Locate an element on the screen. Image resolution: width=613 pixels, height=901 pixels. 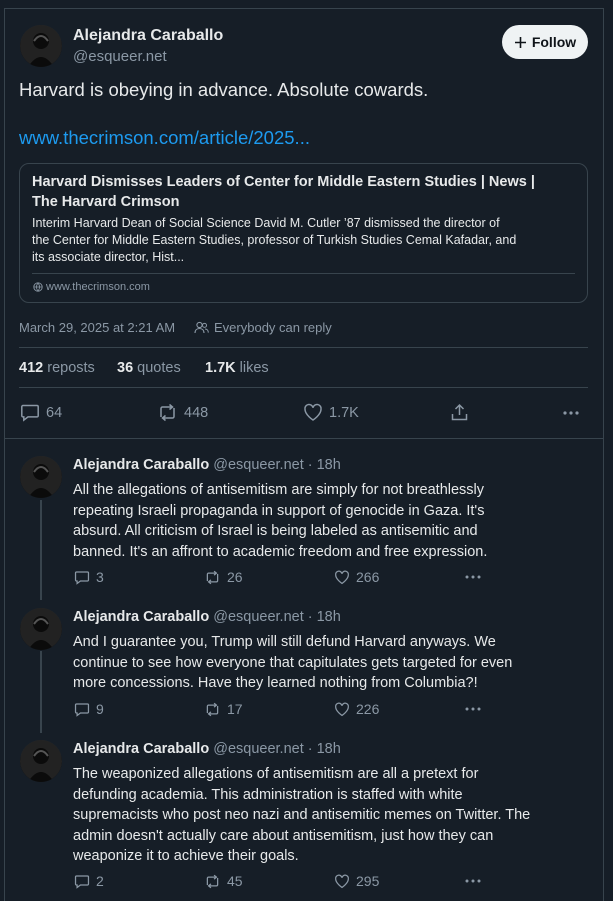
reply-button: 9 is located at coordinates (89, 709).